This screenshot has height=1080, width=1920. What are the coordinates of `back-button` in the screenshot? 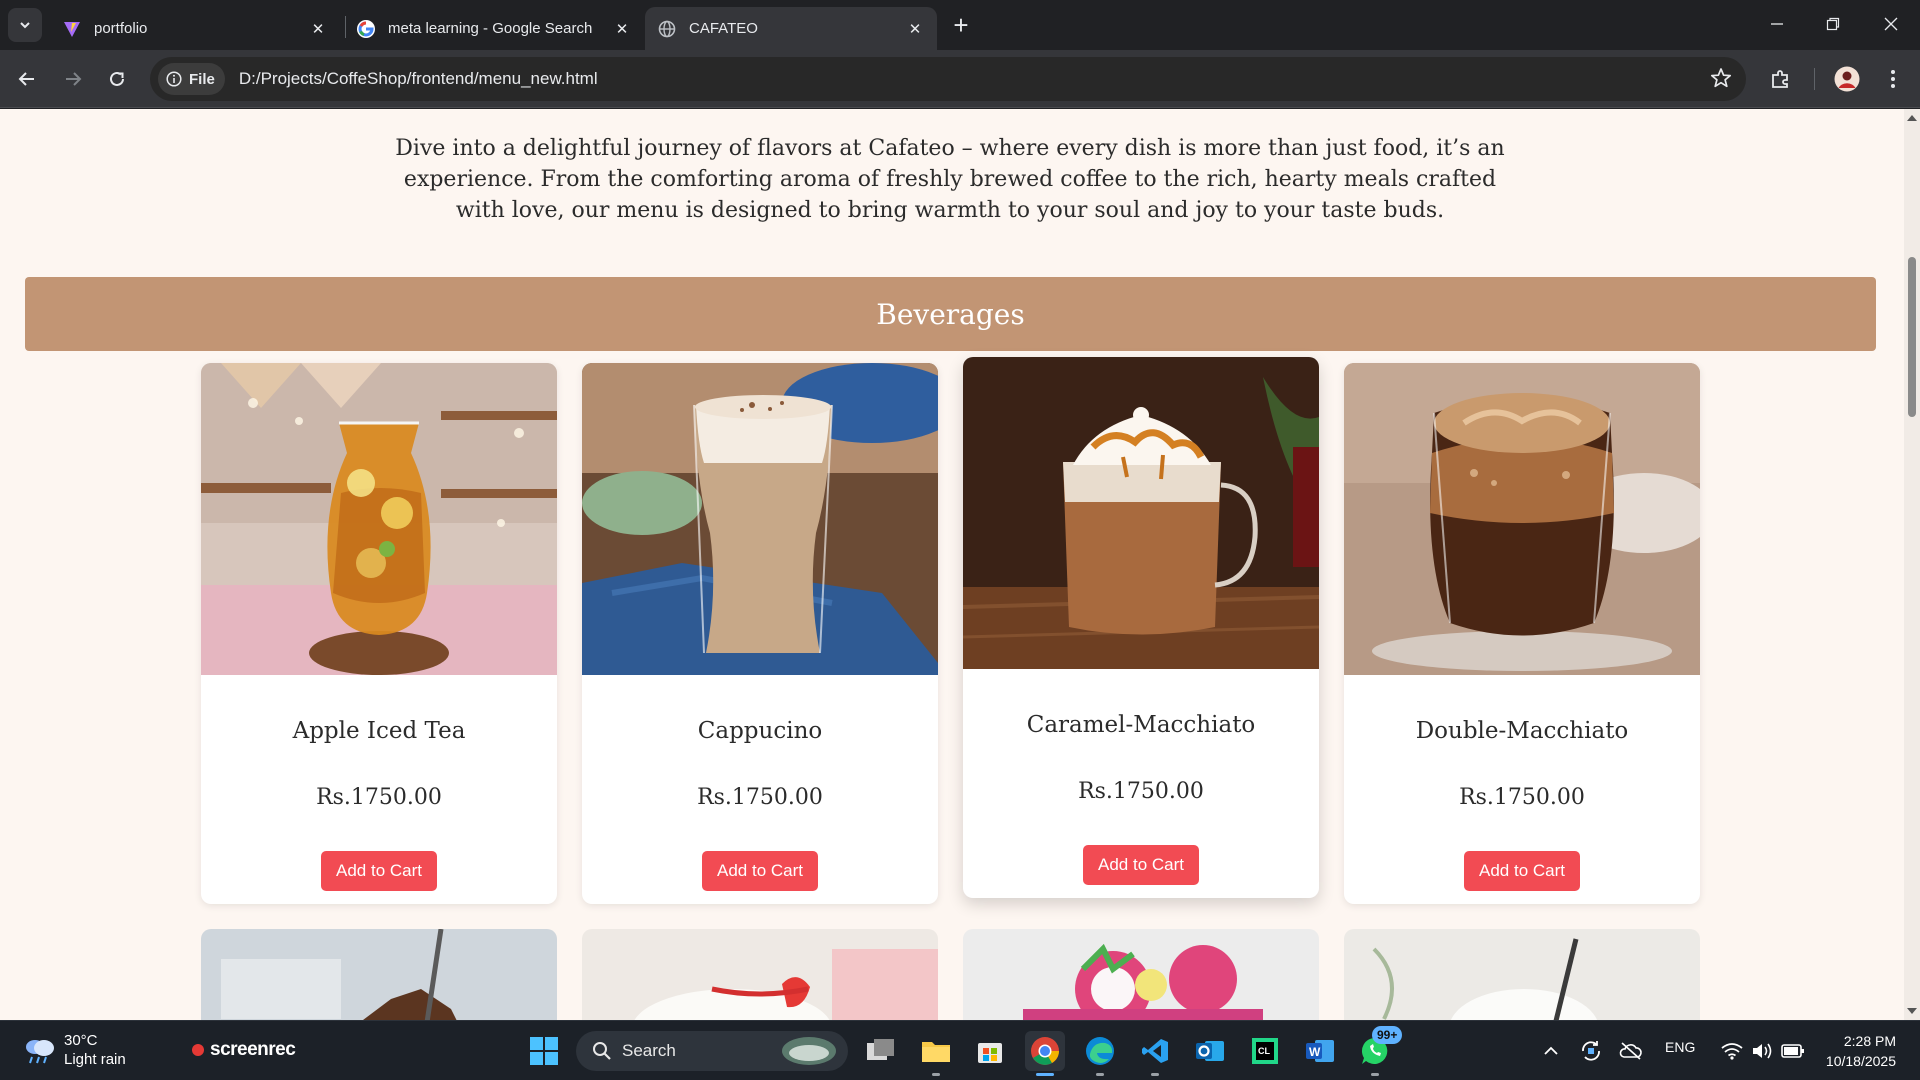 It's located at (27, 79).